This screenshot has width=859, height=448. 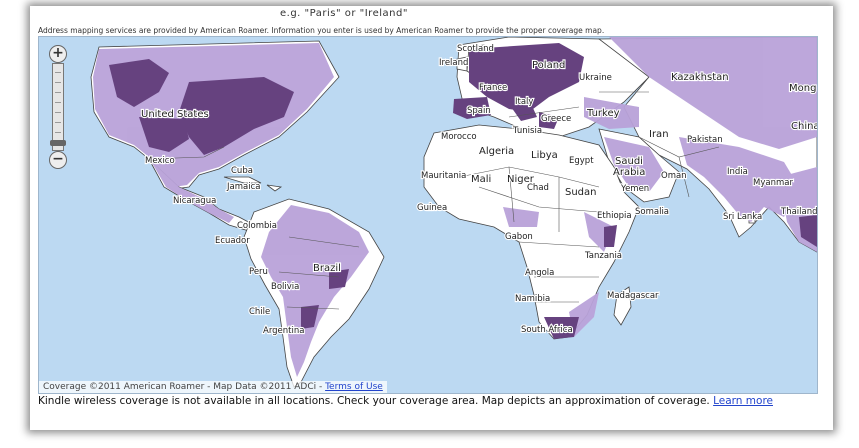 I want to click on label-gabon: Gabon, so click(x=519, y=237).